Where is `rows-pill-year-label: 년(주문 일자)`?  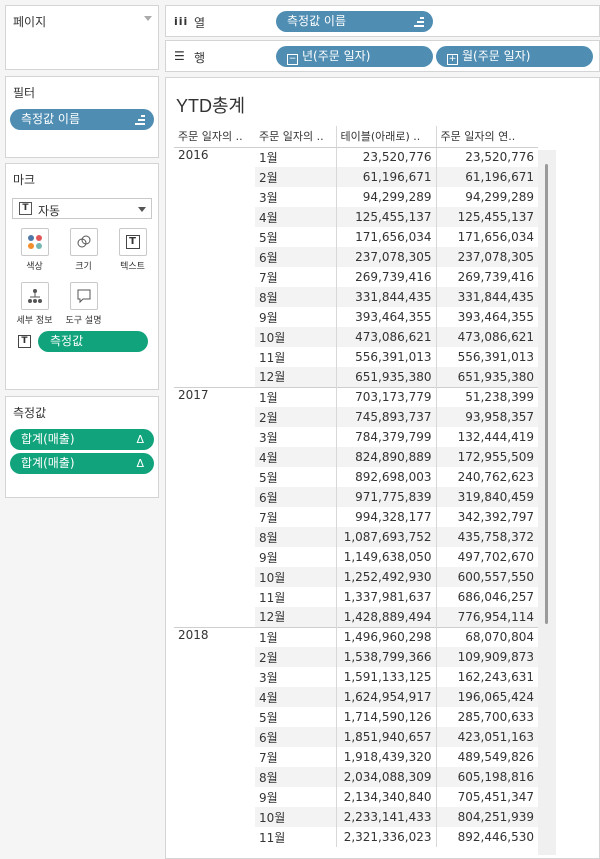
rows-pill-year-label: 년(주문 일자) is located at coordinates (336, 56).